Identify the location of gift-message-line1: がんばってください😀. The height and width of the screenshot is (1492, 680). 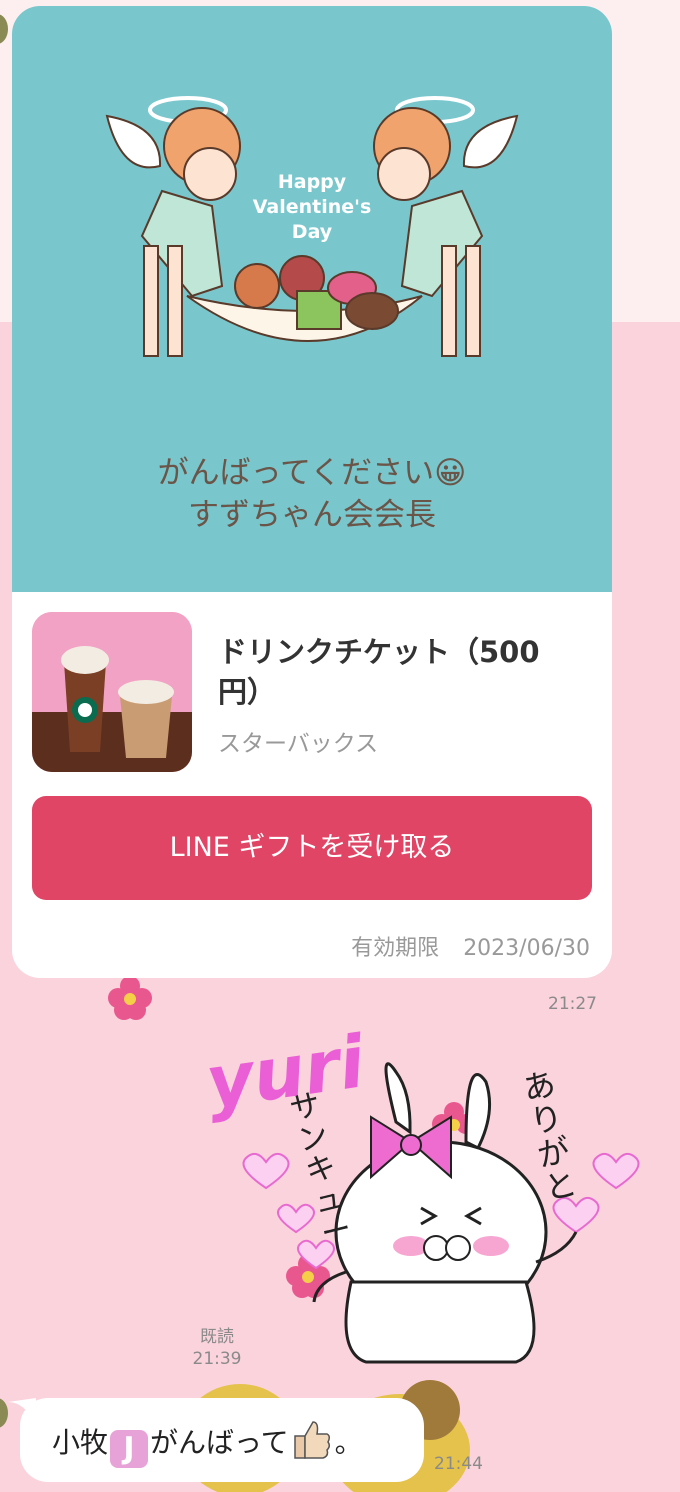
(312, 473).